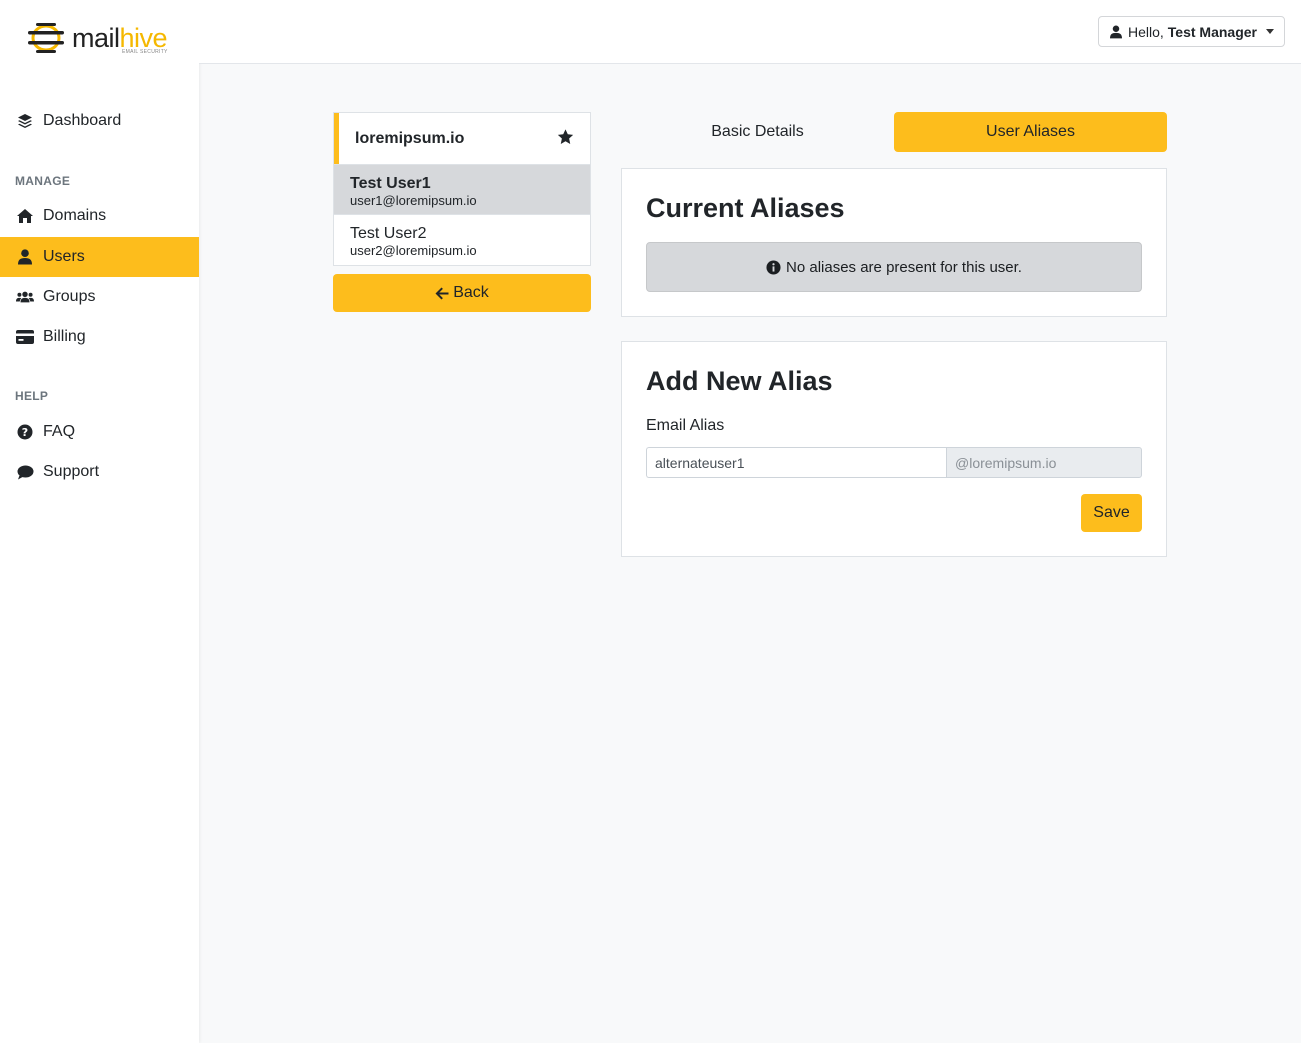  Describe the element at coordinates (1212, 31) in the screenshot. I see `user-name: Test Manager` at that location.